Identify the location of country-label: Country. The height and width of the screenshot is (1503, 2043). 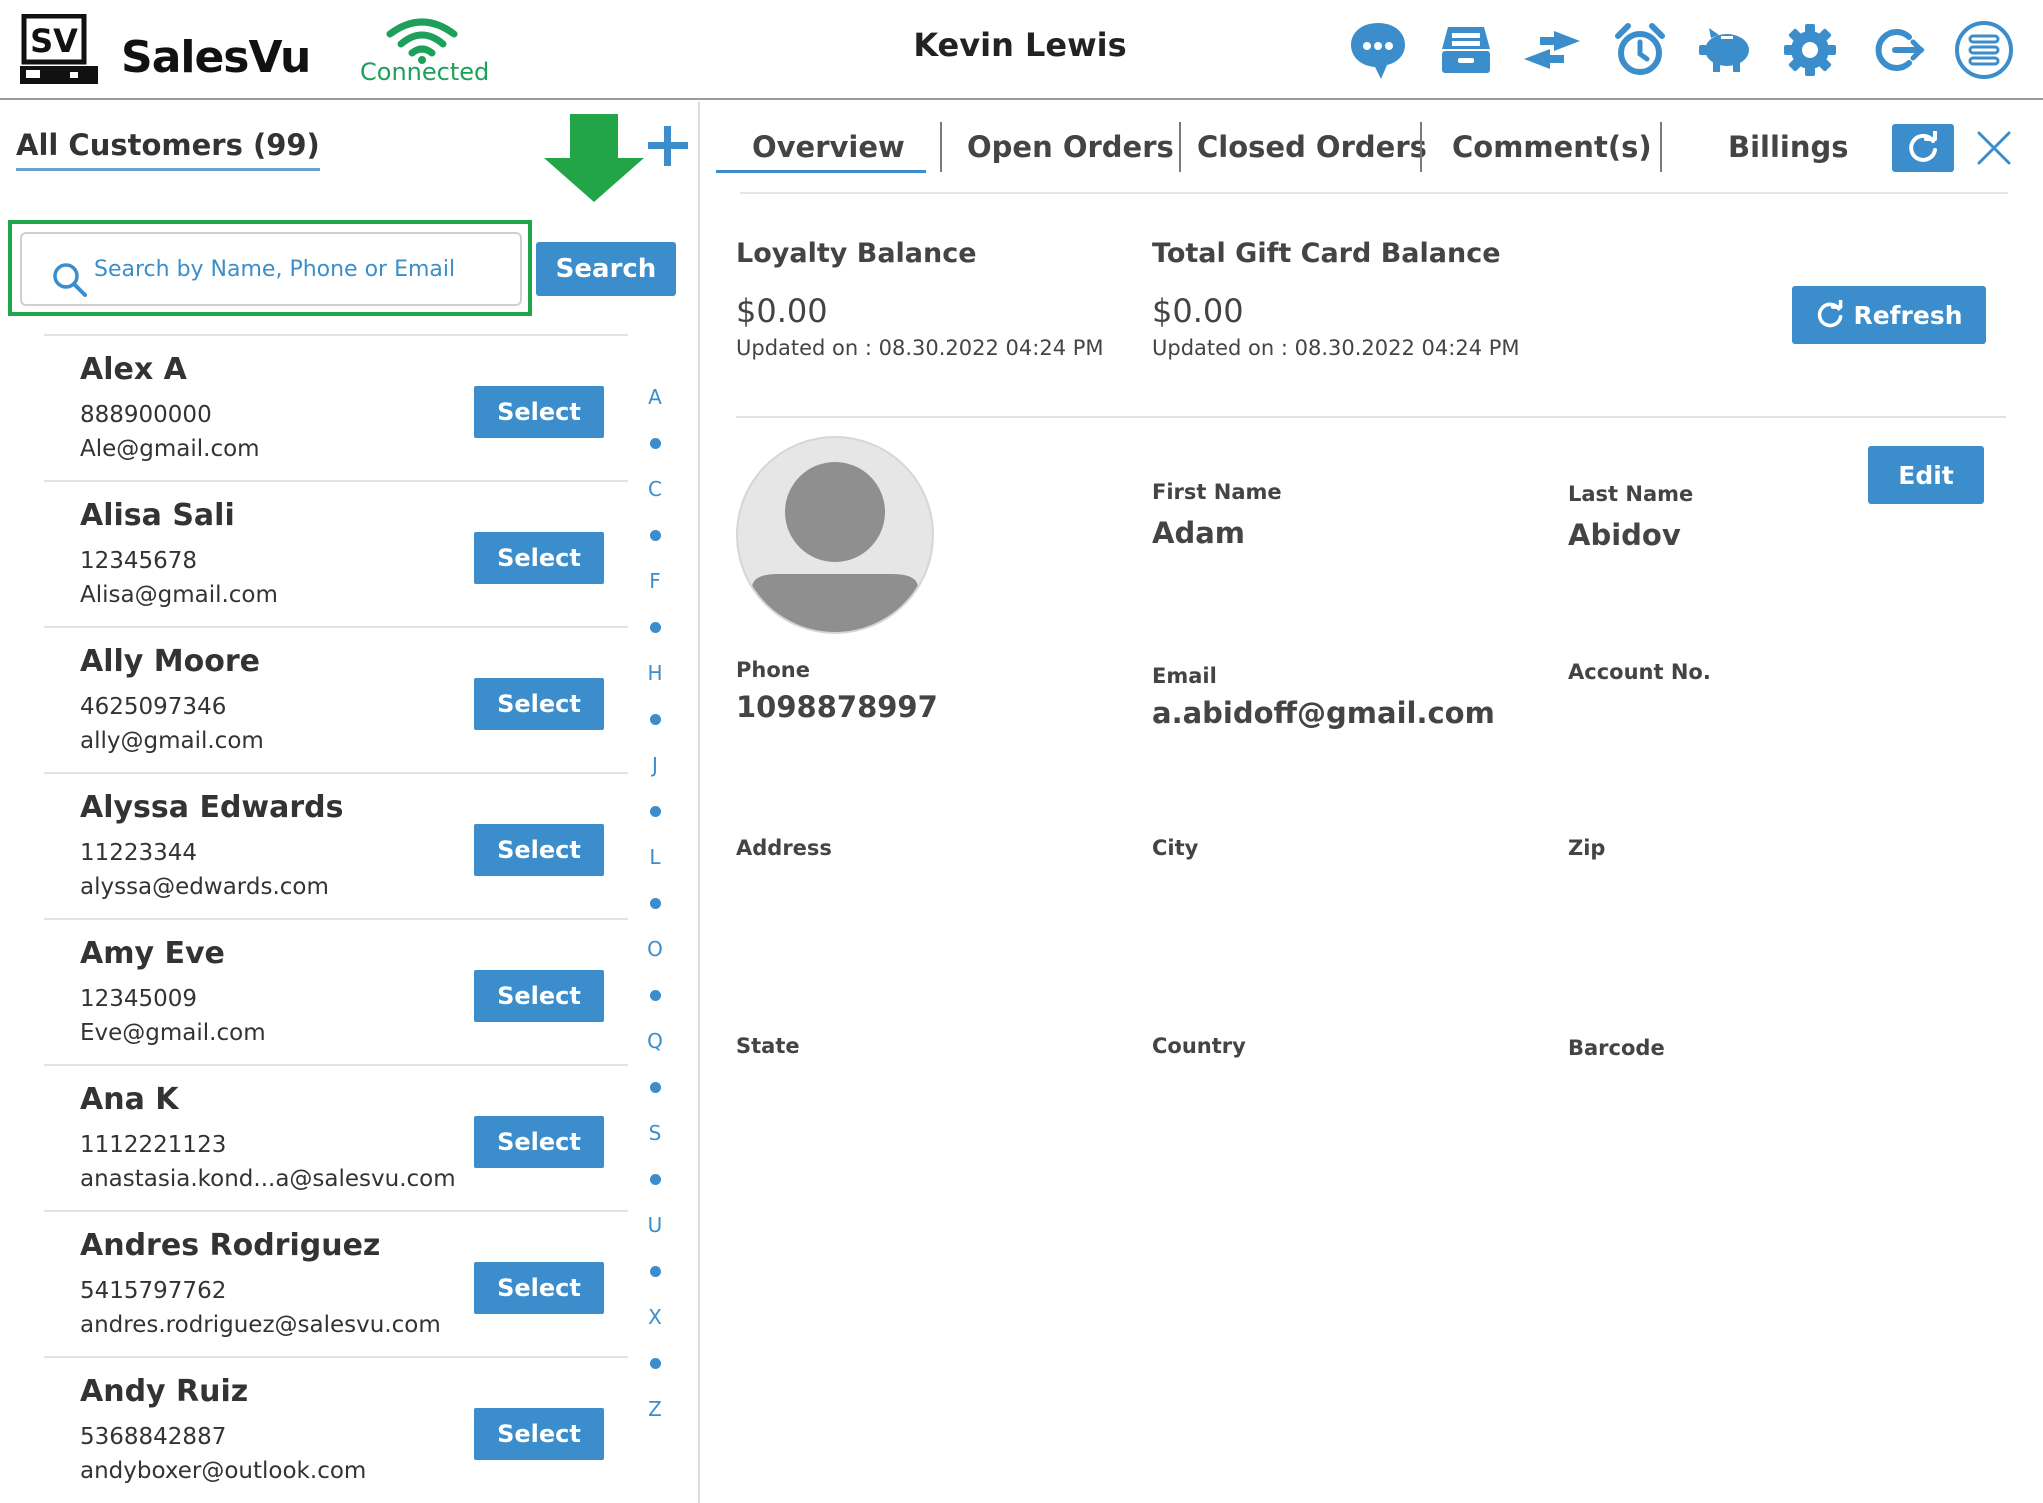
(1199, 1046).